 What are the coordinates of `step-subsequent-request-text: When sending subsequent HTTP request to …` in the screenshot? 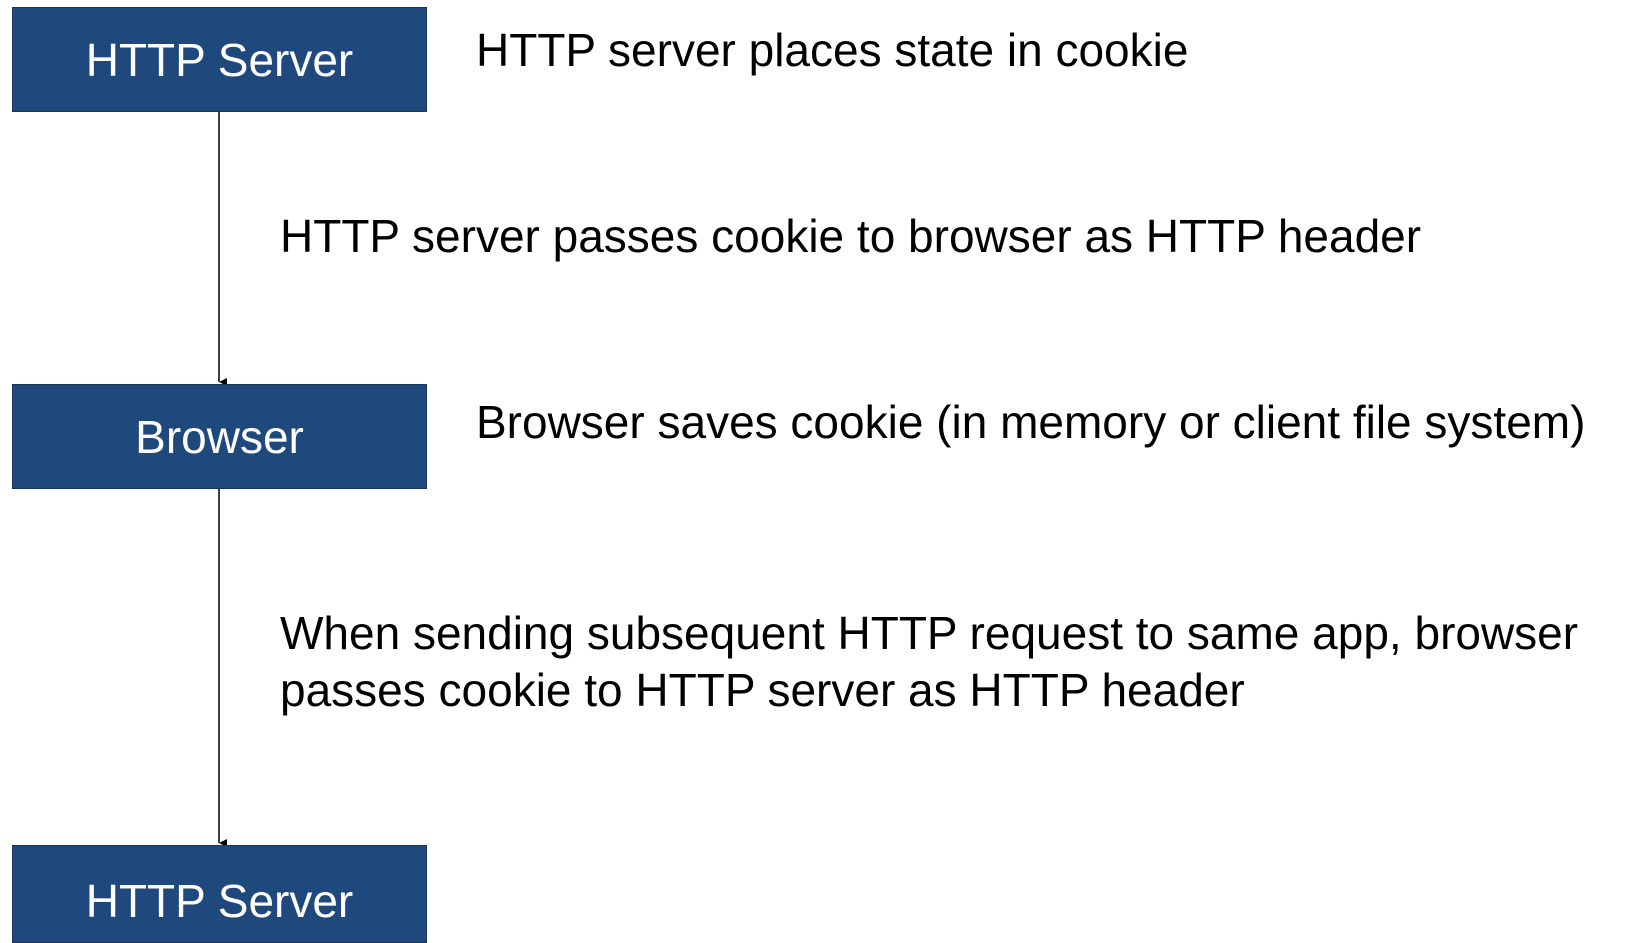 It's located at (929, 662).